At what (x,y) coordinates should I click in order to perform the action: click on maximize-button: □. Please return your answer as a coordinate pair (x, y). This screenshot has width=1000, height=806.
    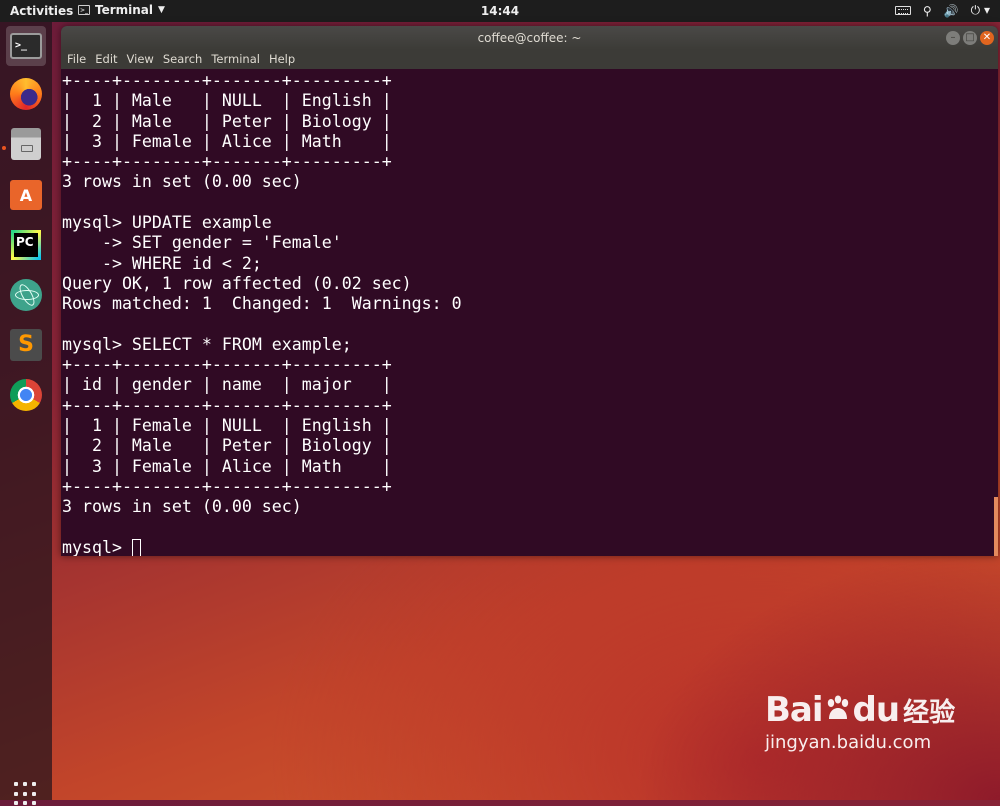
    Looking at the image, I should click on (970, 38).